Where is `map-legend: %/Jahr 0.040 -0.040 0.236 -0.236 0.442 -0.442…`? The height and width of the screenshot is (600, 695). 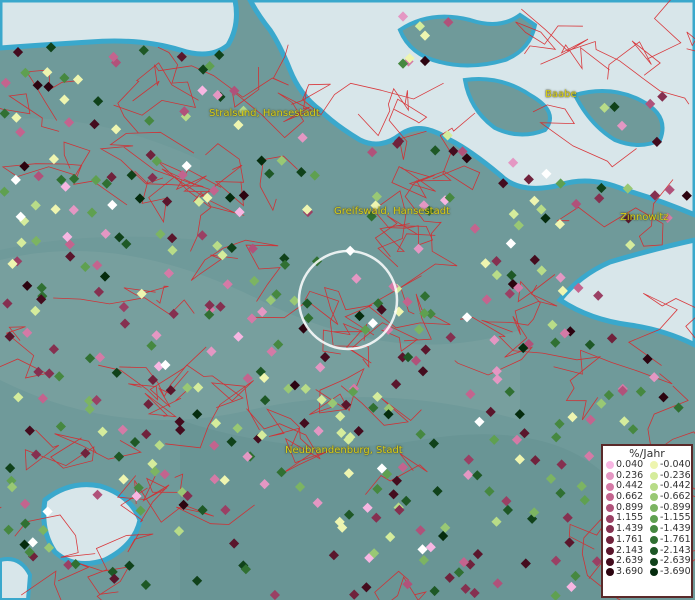
map-legend: %/Jahr 0.040 -0.040 0.236 -0.236 0.442 -0.442… is located at coordinates (647, 521).